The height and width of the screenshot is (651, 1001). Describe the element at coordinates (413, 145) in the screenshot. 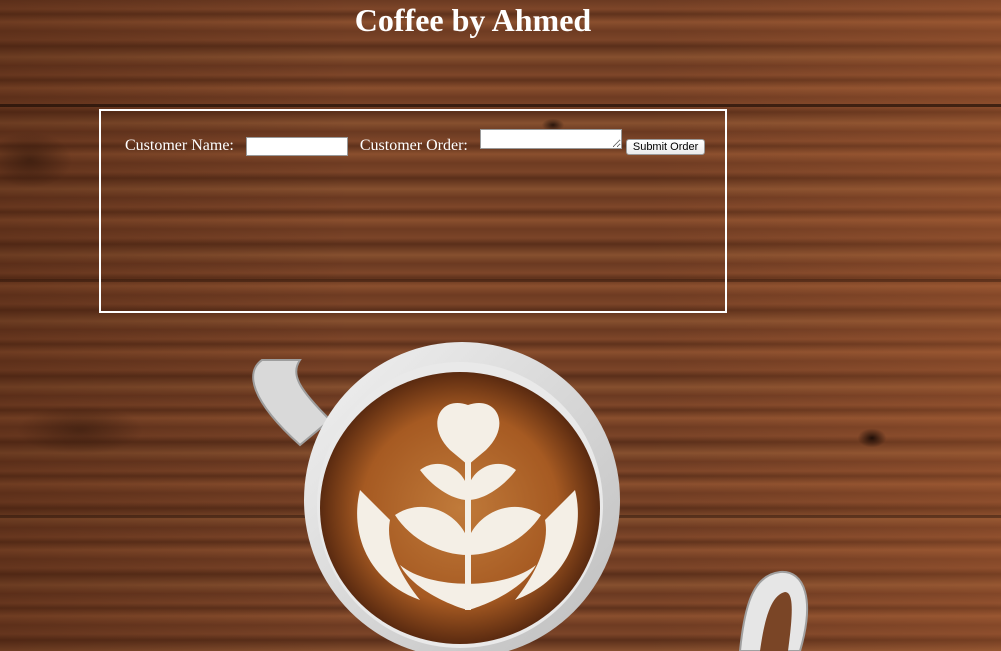

I see `customer-order-label: Customer Order:` at that location.